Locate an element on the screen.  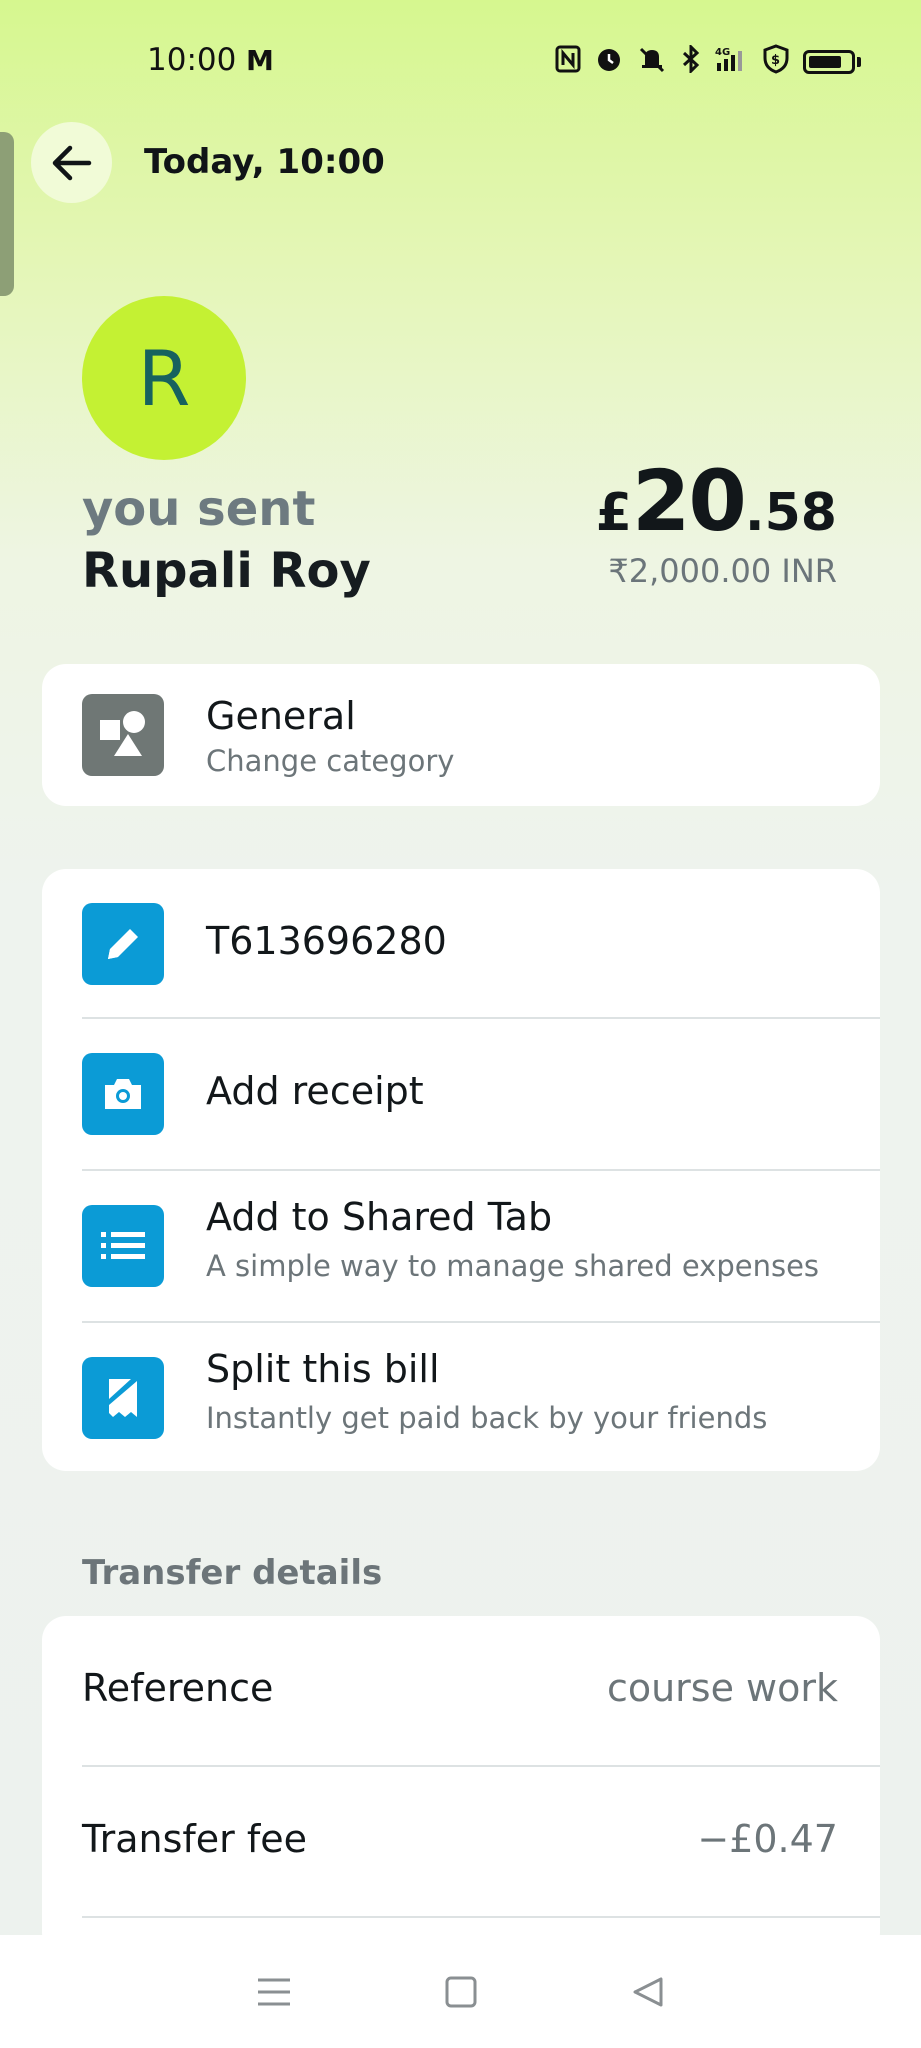
shapes-icon is located at coordinates (123, 735).